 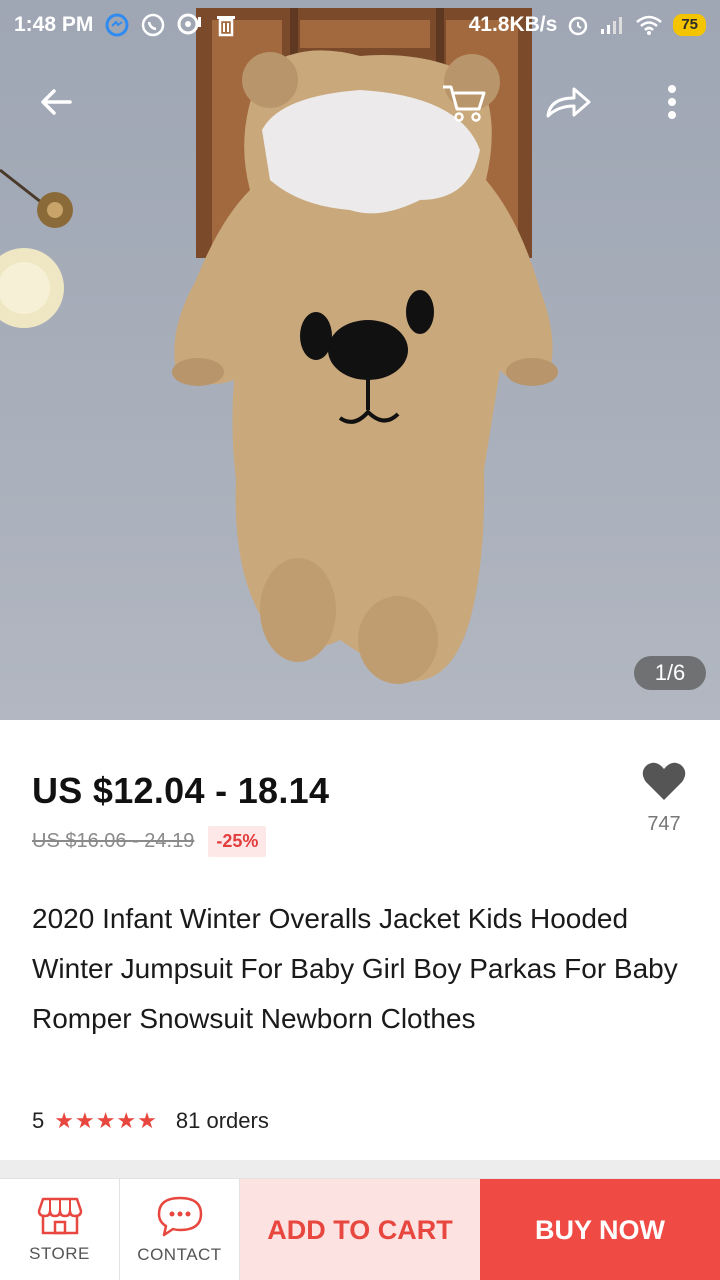 I want to click on signal-icon, so click(x=612, y=25).